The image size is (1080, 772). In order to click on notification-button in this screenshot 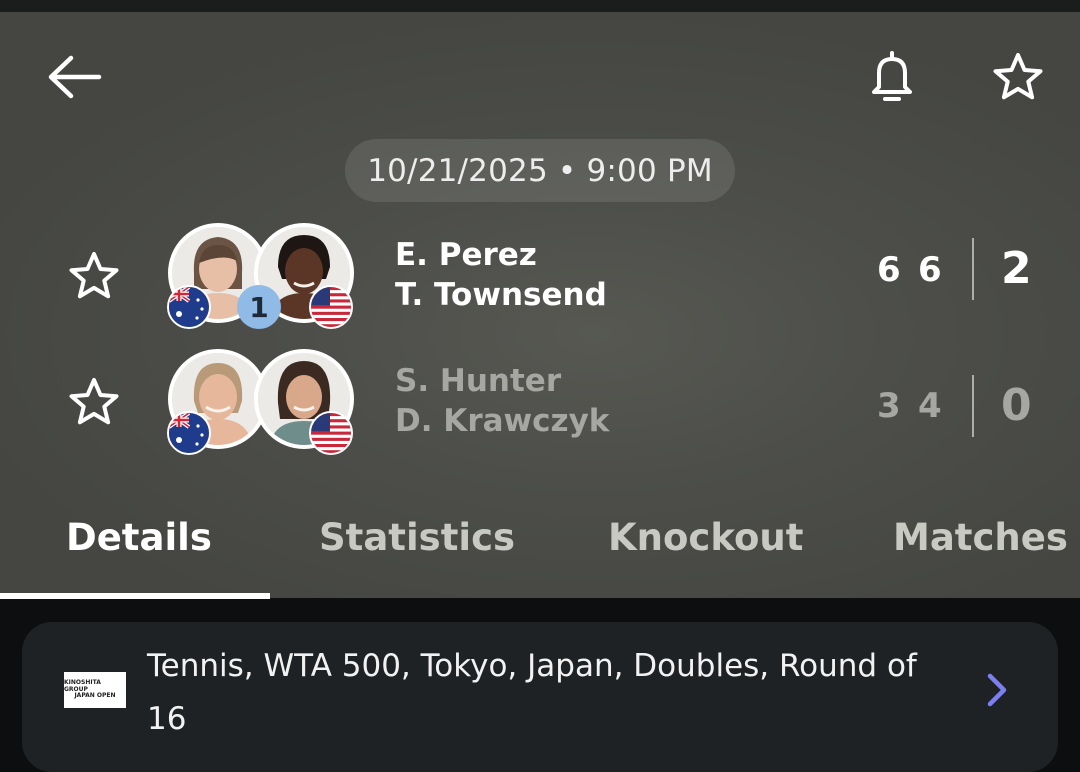, I will do `click(892, 77)`.